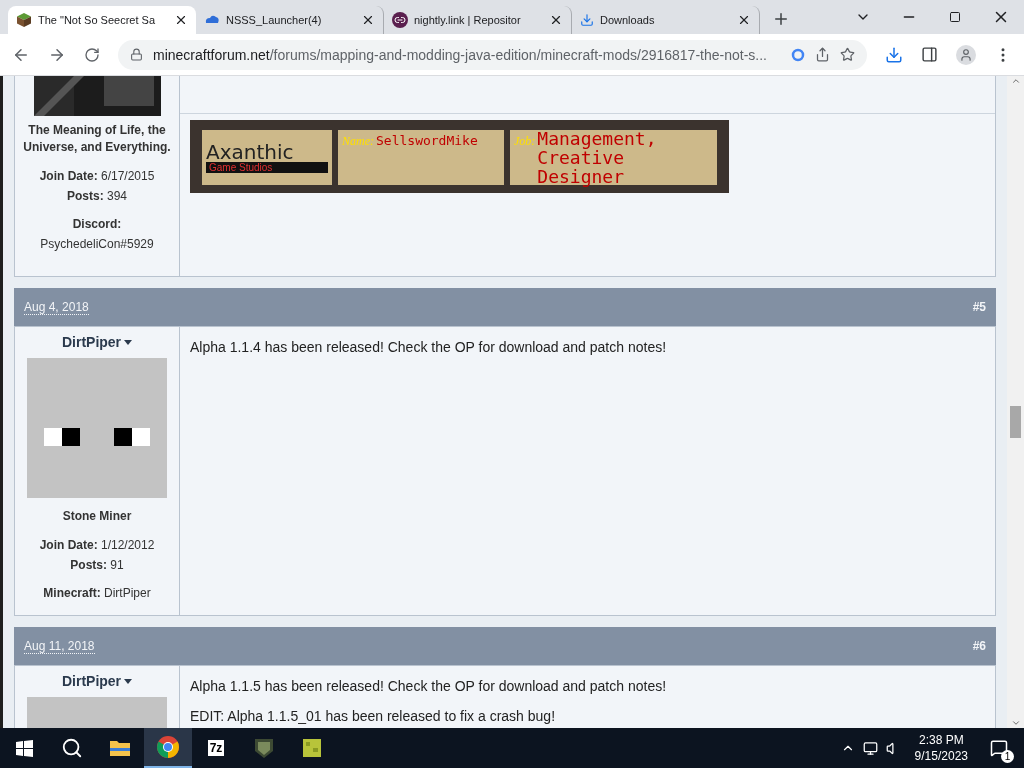  What do you see at coordinates (72, 748) in the screenshot?
I see `search-icon` at bounding box center [72, 748].